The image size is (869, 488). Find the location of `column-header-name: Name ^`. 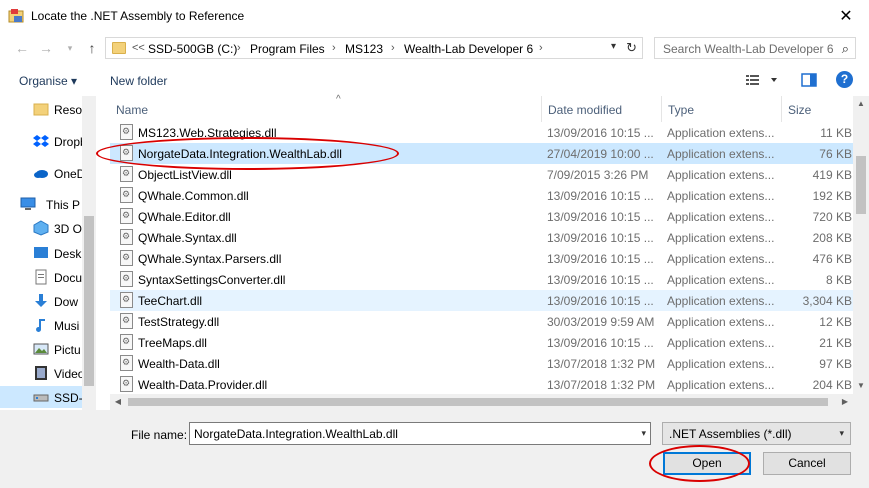

column-header-name: Name ^ is located at coordinates (326, 108).